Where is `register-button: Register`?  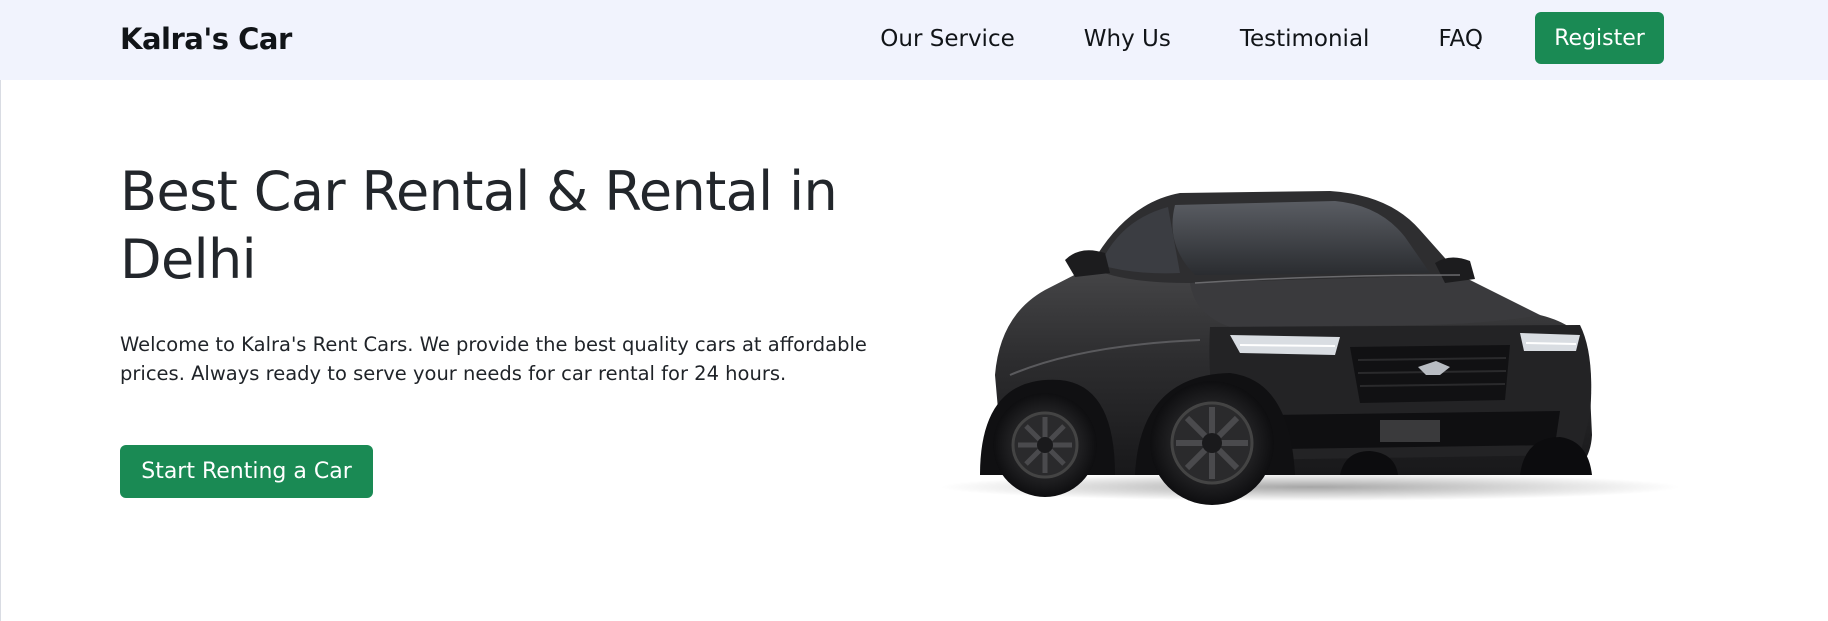 register-button: Register is located at coordinates (1599, 38).